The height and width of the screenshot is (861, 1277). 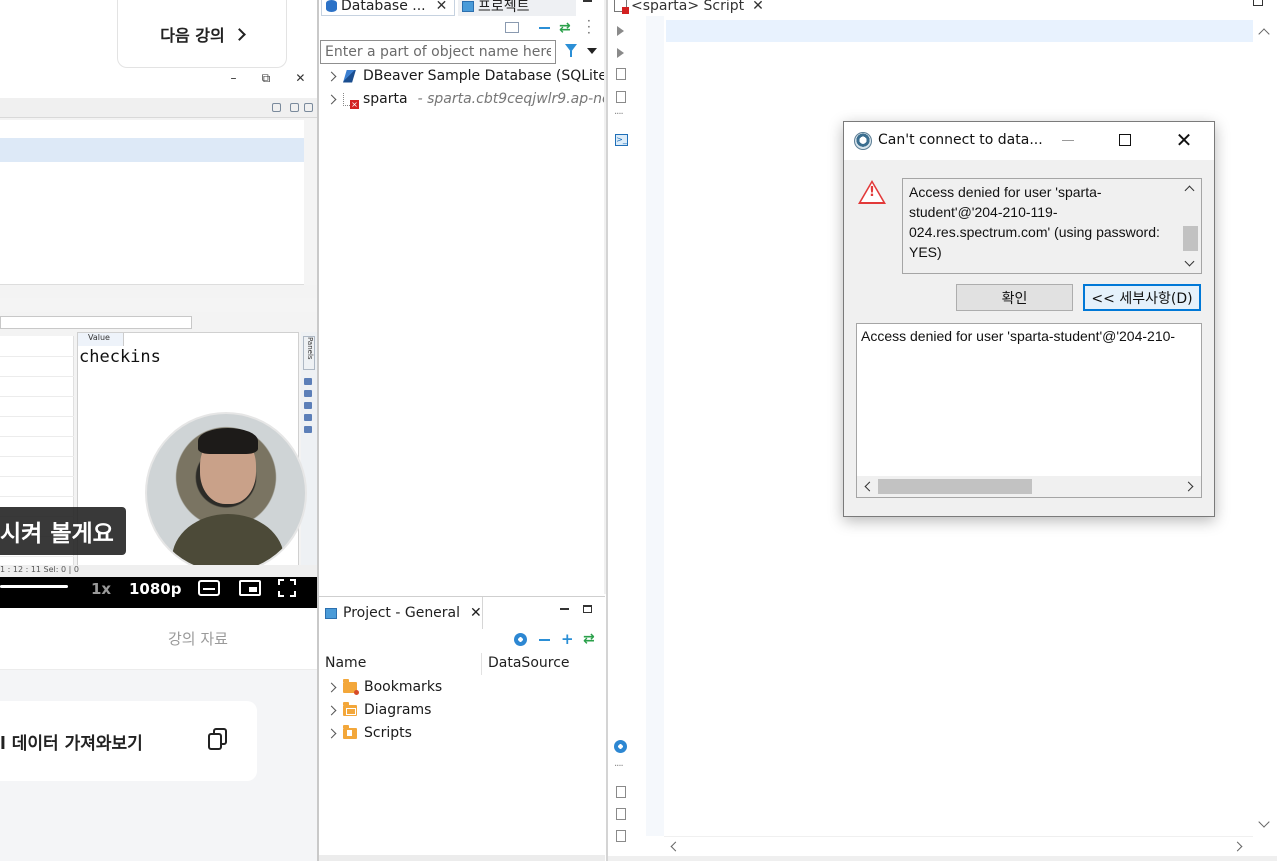 I want to click on tree-item-scripts: Scripts, so click(x=365, y=733).